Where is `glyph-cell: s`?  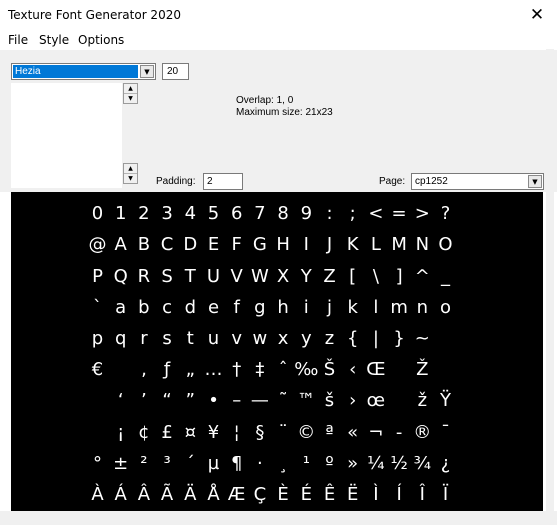 glyph-cell: s is located at coordinates (167, 338).